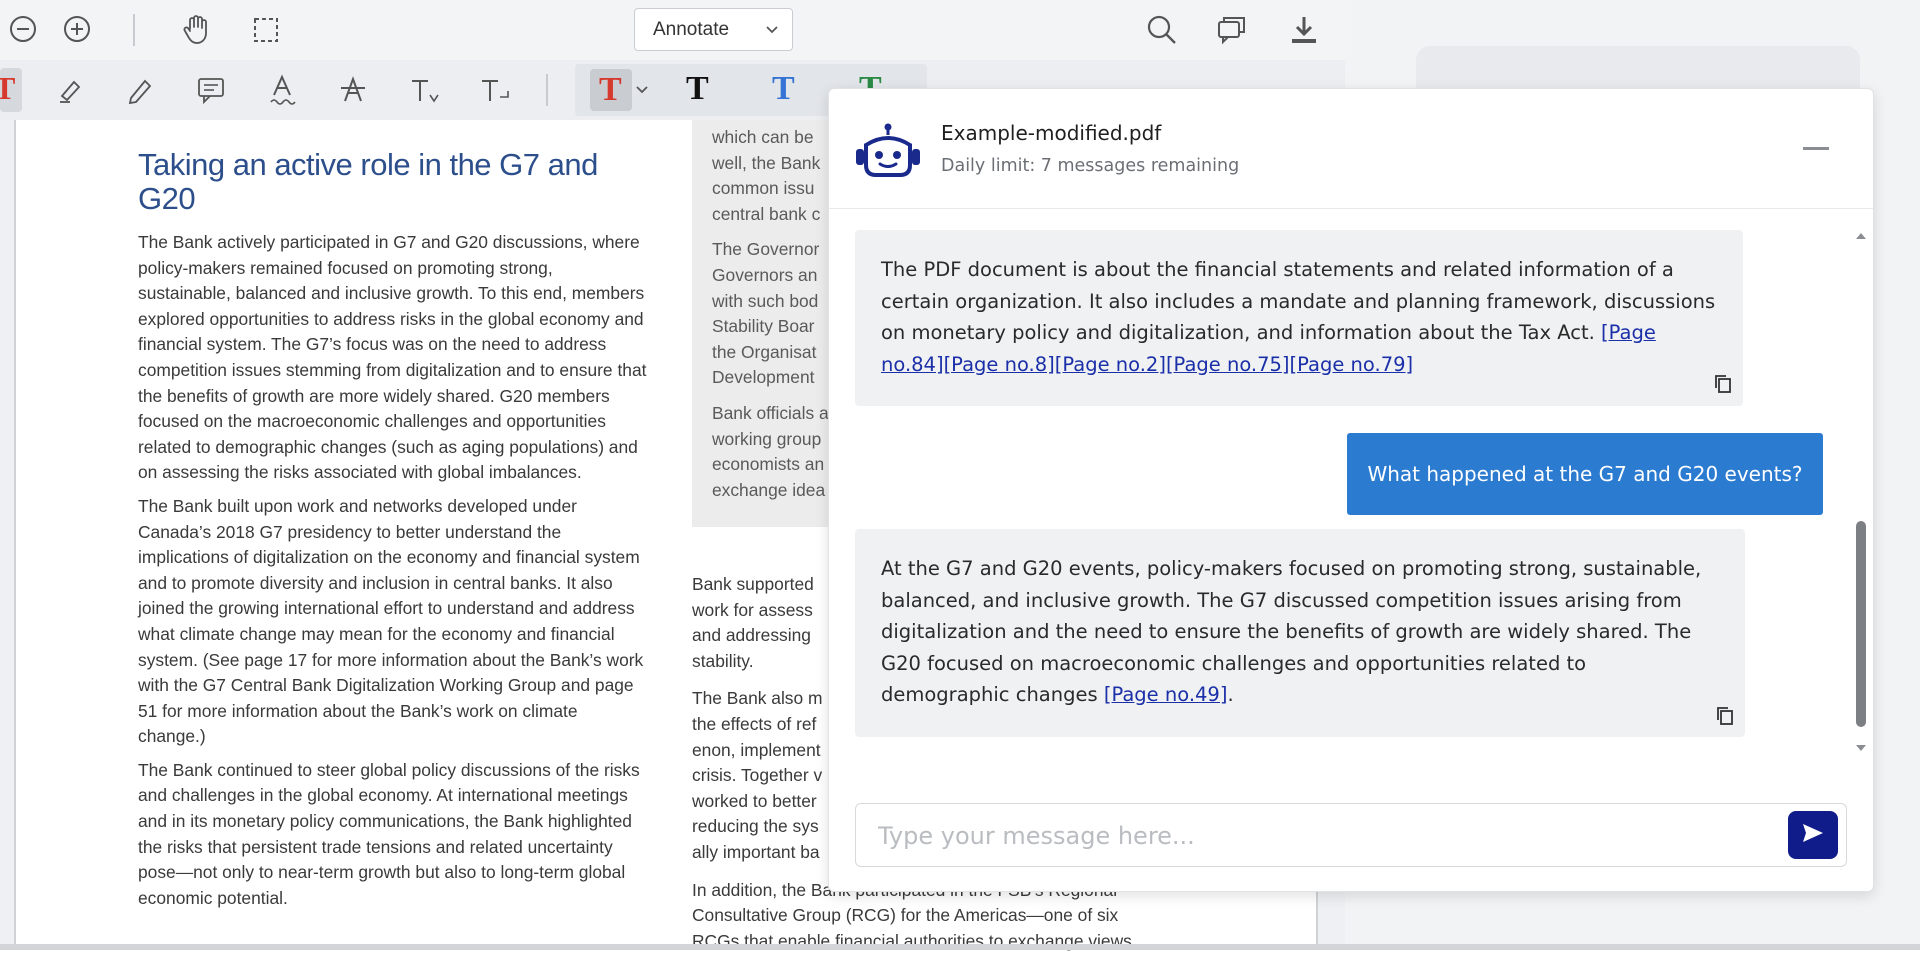  What do you see at coordinates (1232, 30) in the screenshot?
I see `comments-icon` at bounding box center [1232, 30].